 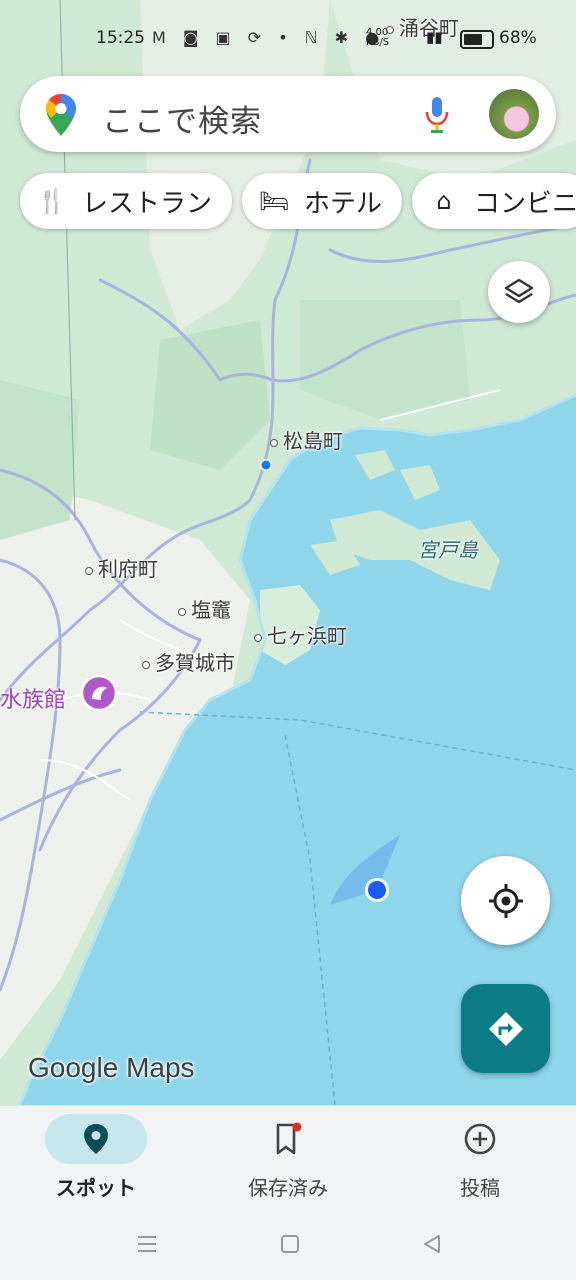 I want to click on pin-icon, so click(x=96, y=1139).